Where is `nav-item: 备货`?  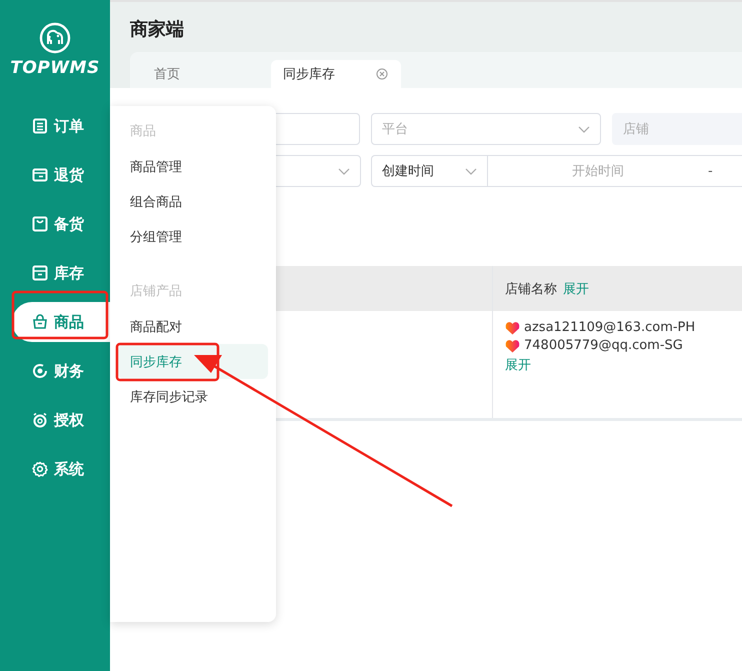 nav-item: 备货 is located at coordinates (61, 224).